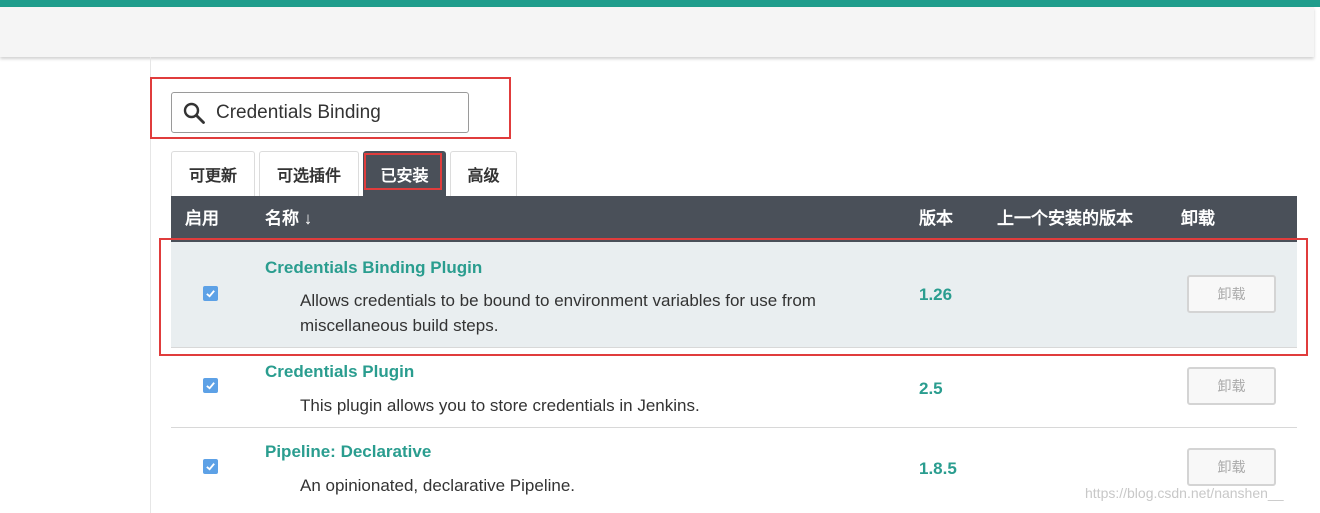  What do you see at coordinates (660, 3) in the screenshot?
I see `top-accent-bar` at bounding box center [660, 3].